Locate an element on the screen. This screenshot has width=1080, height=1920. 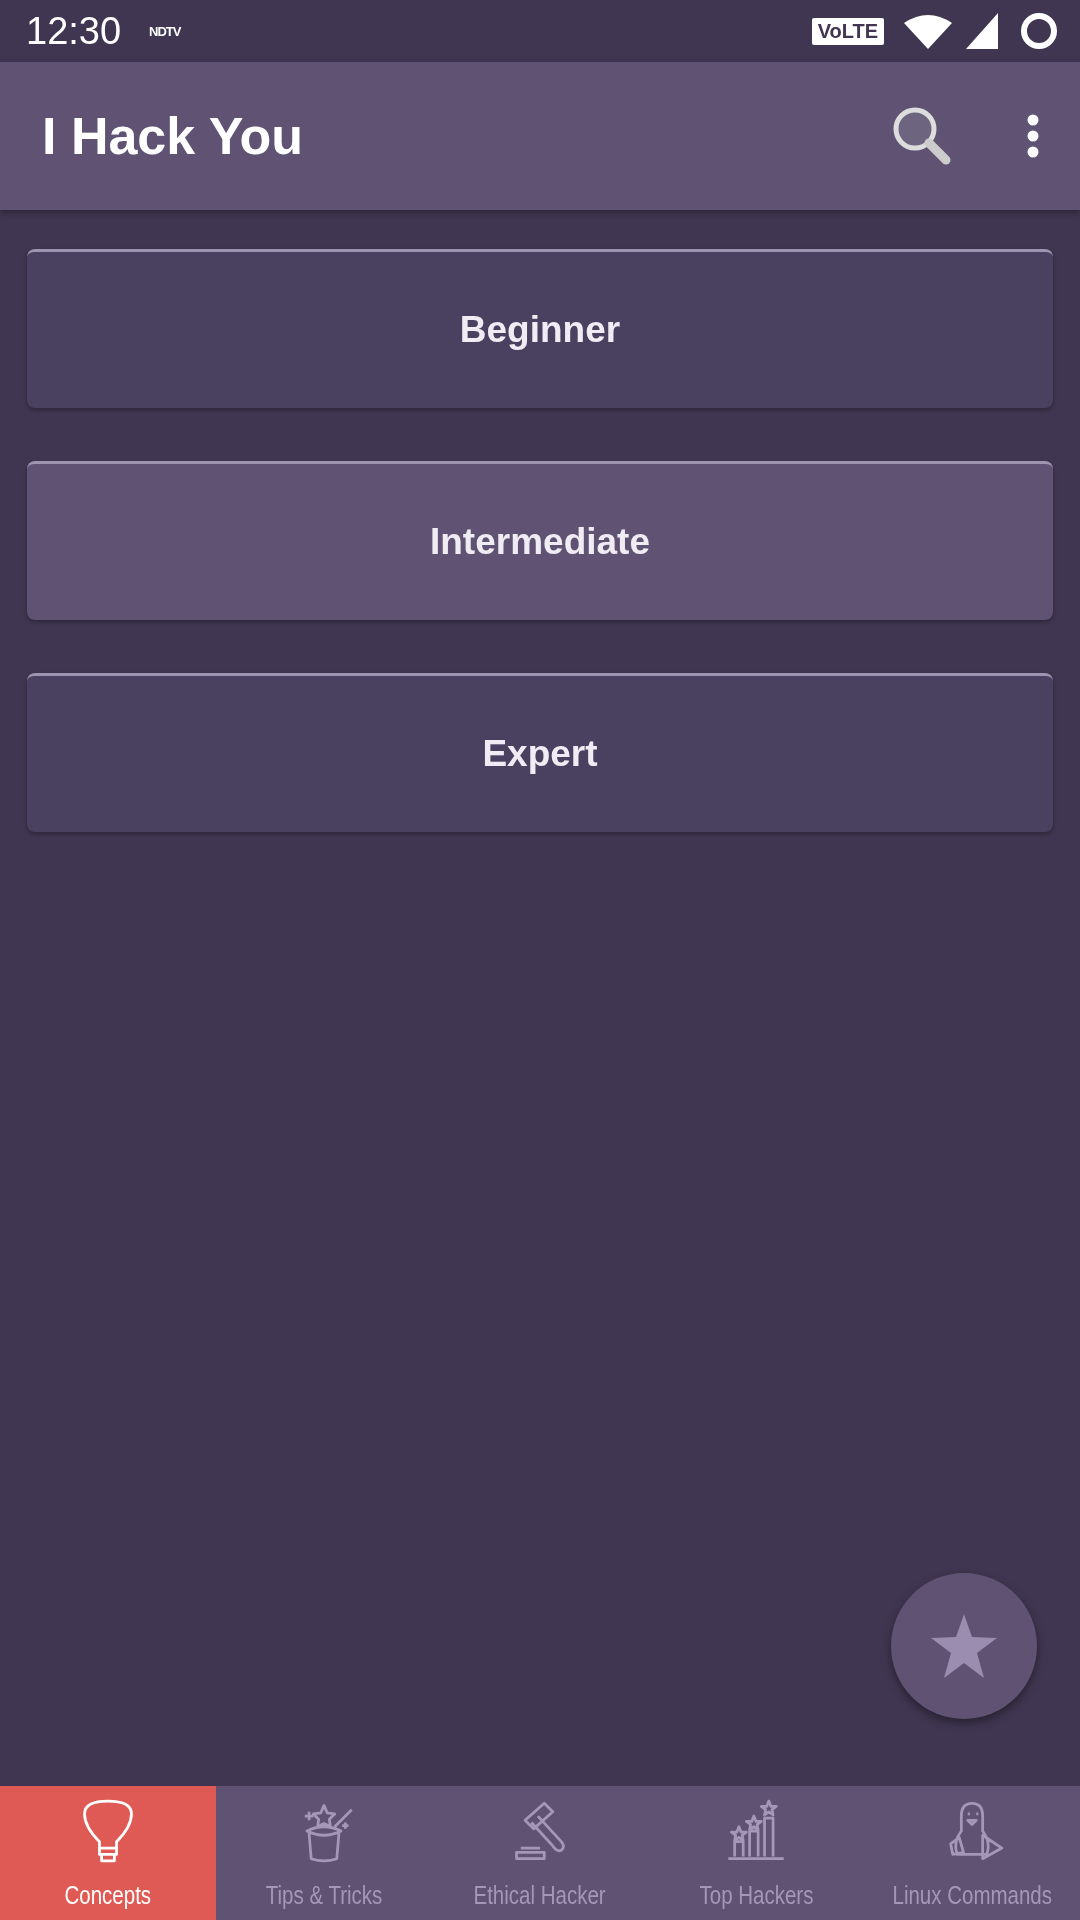
notification-label: NDTV is located at coordinates (165, 31).